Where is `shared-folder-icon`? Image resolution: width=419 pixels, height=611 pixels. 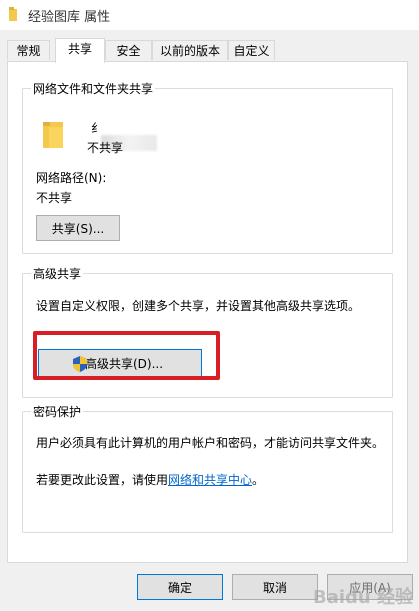 shared-folder-icon is located at coordinates (53, 135).